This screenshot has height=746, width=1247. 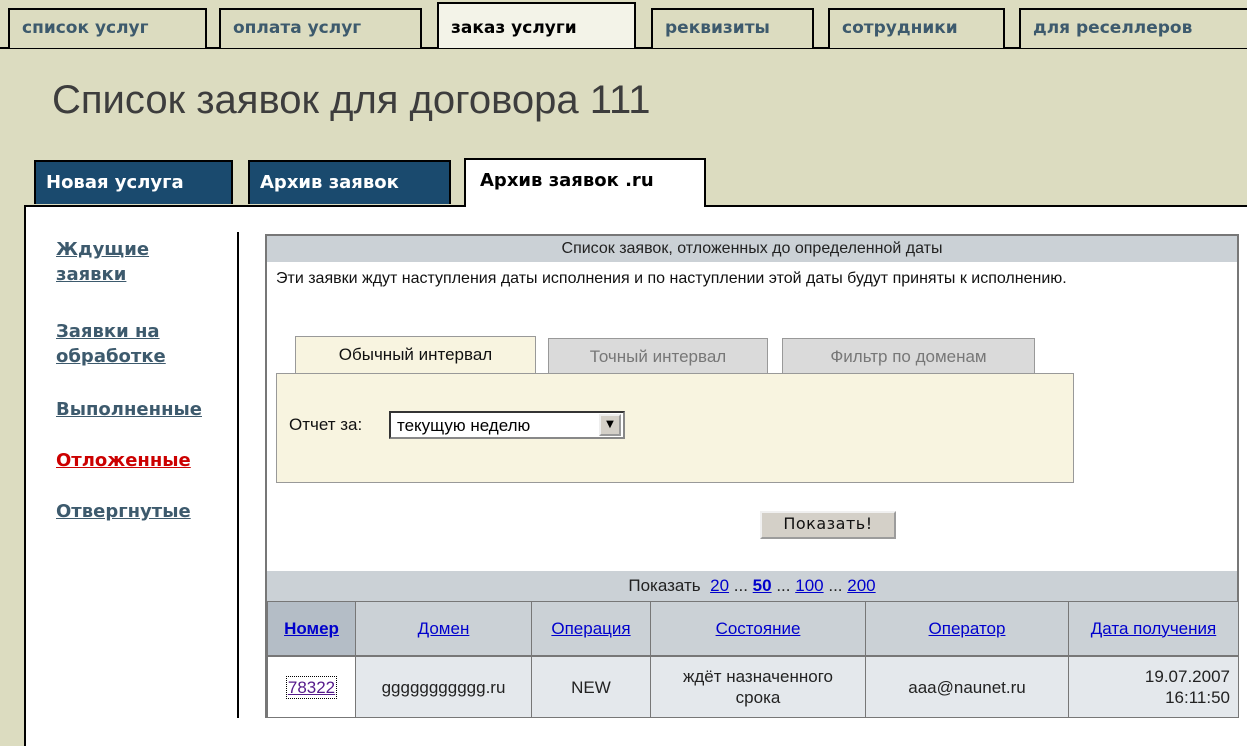 What do you see at coordinates (129, 409) in the screenshot?
I see `menu-completed: Выполненные` at bounding box center [129, 409].